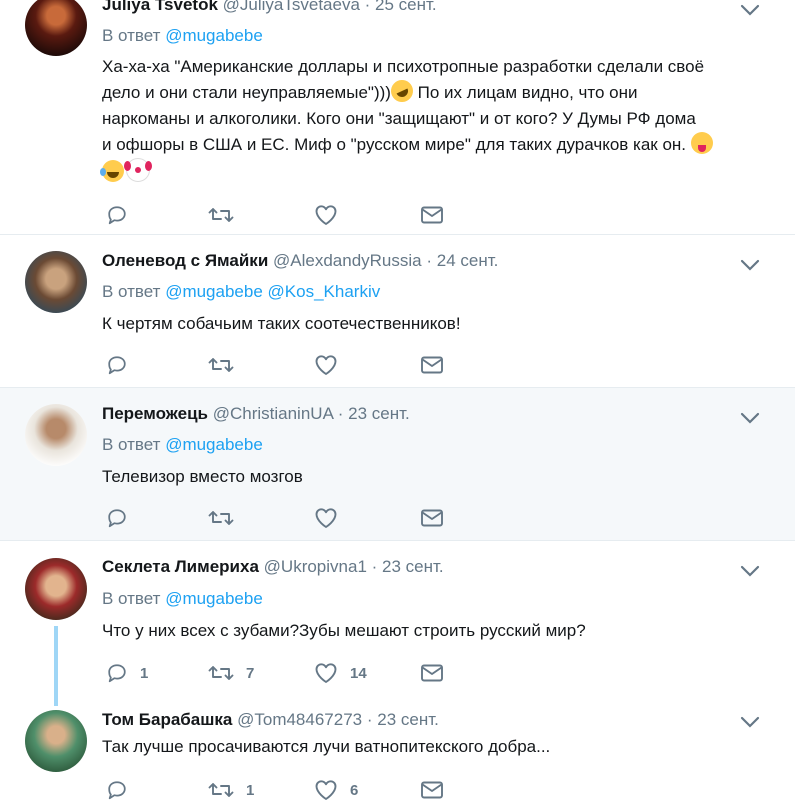 Image resolution: width=795 pixels, height=805 pixels. I want to click on author-handle: @ChristianinUA, so click(273, 413).